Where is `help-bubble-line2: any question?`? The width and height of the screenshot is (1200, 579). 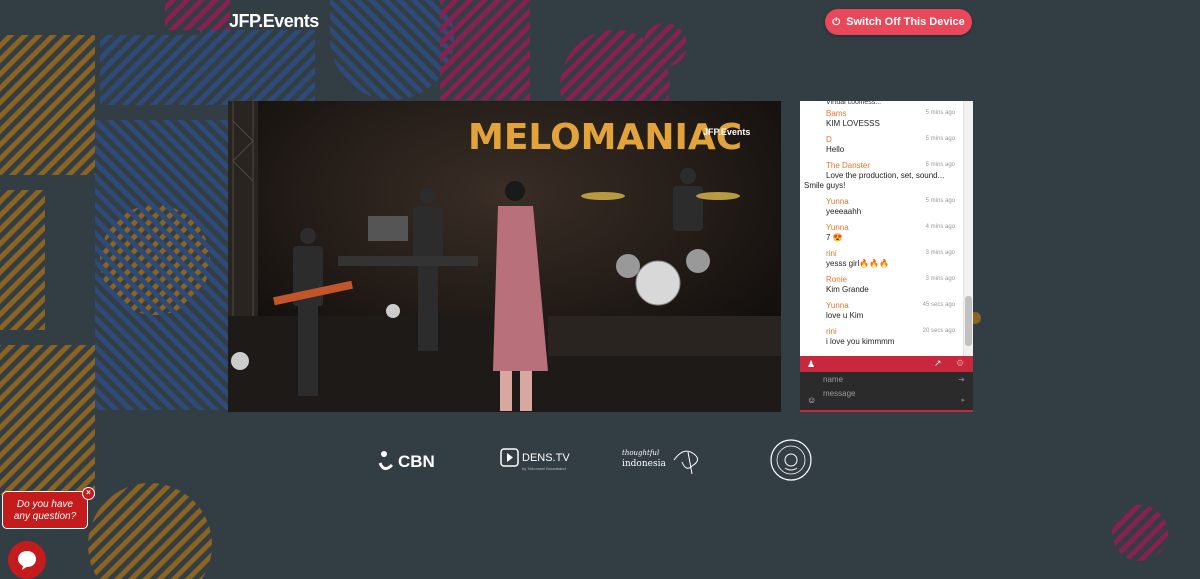 help-bubble-line2: any question? is located at coordinates (45, 516).